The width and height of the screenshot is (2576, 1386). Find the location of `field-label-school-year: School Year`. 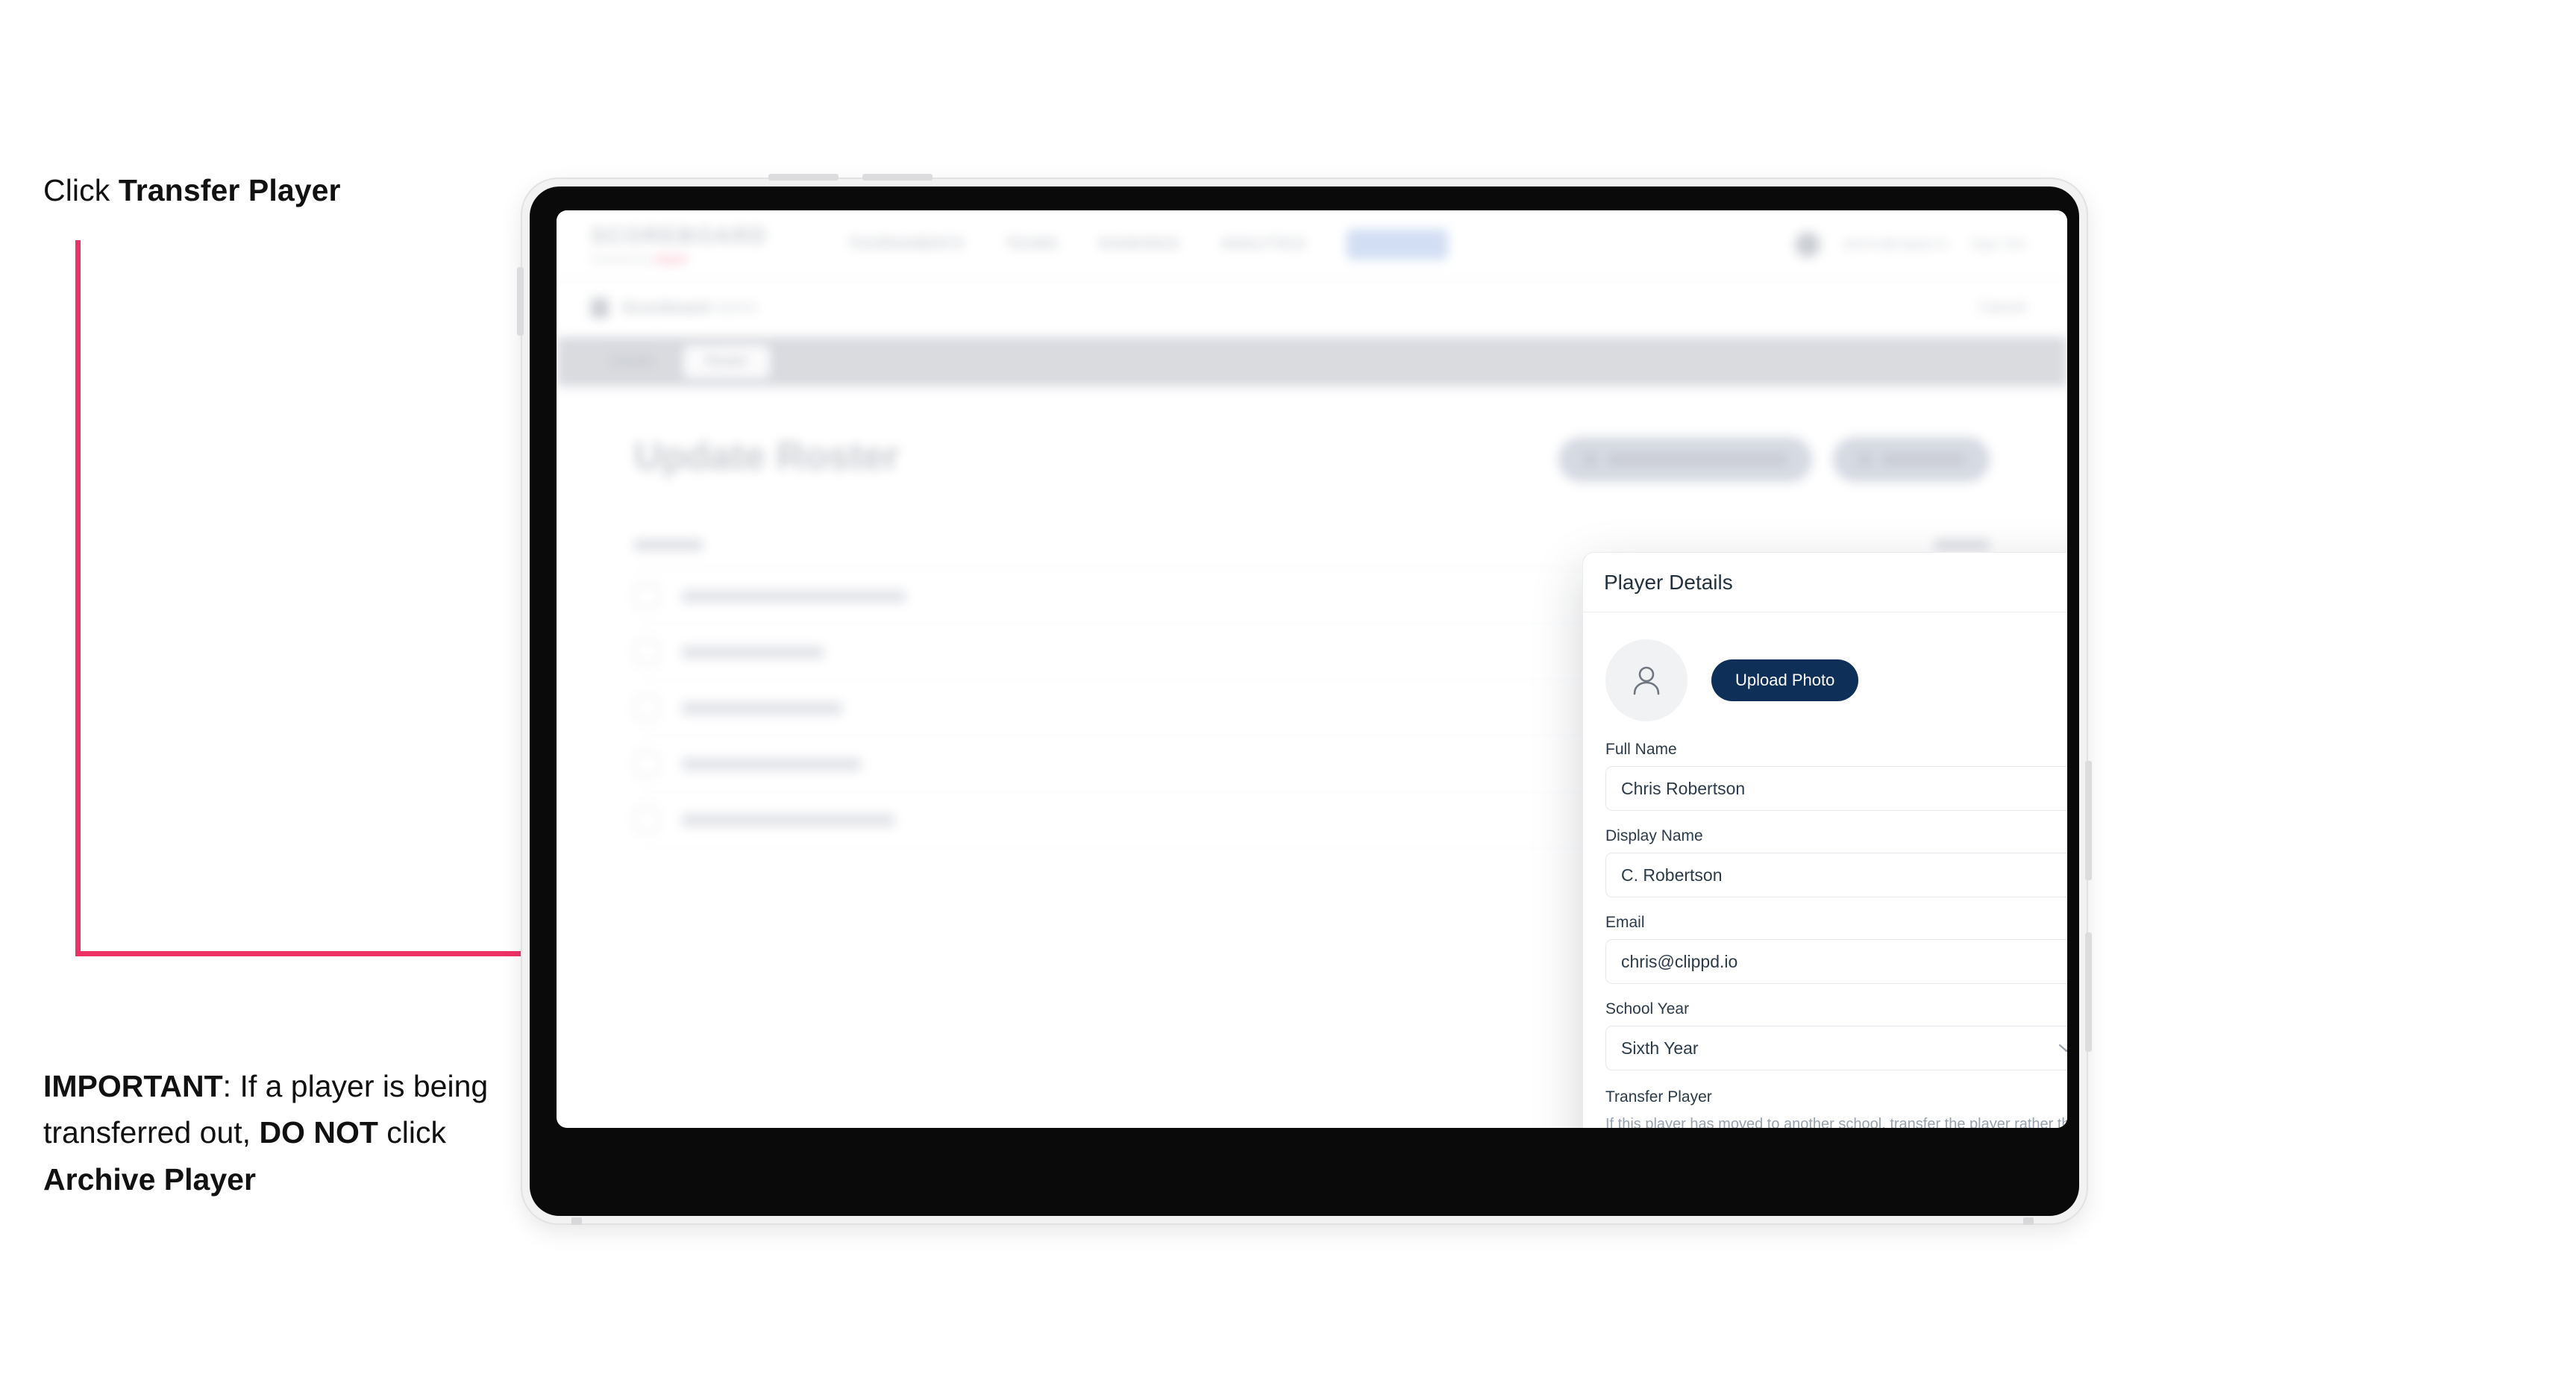

field-label-school-year: School Year is located at coordinates (1647, 1008).